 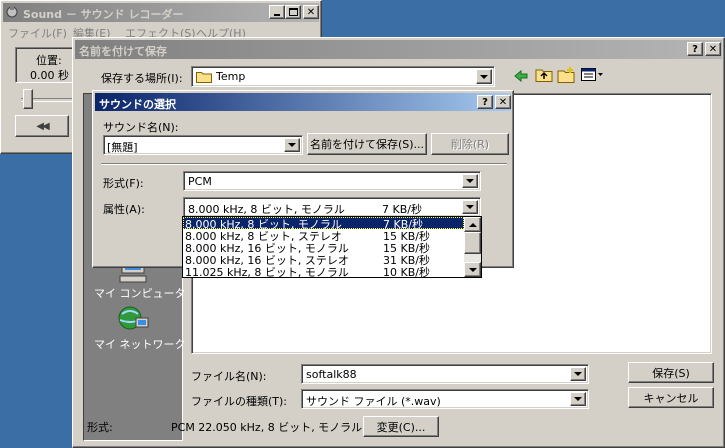 I want to click on attributes-scrollbar, so click(x=472, y=247).